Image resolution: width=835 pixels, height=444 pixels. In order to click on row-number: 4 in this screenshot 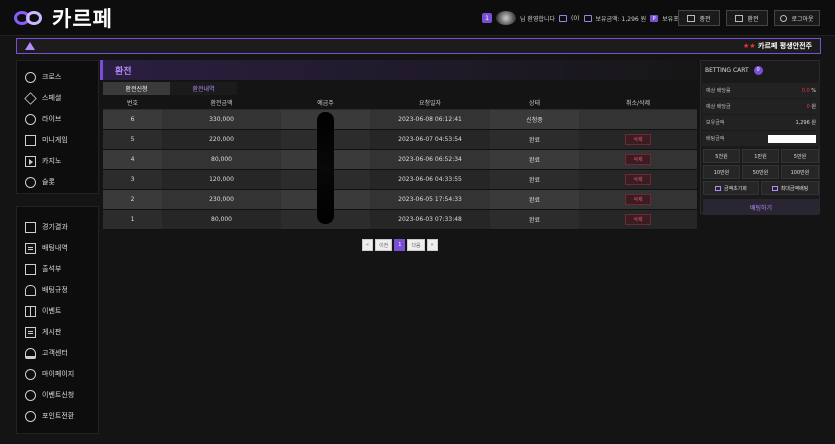, I will do `click(132, 159)`.